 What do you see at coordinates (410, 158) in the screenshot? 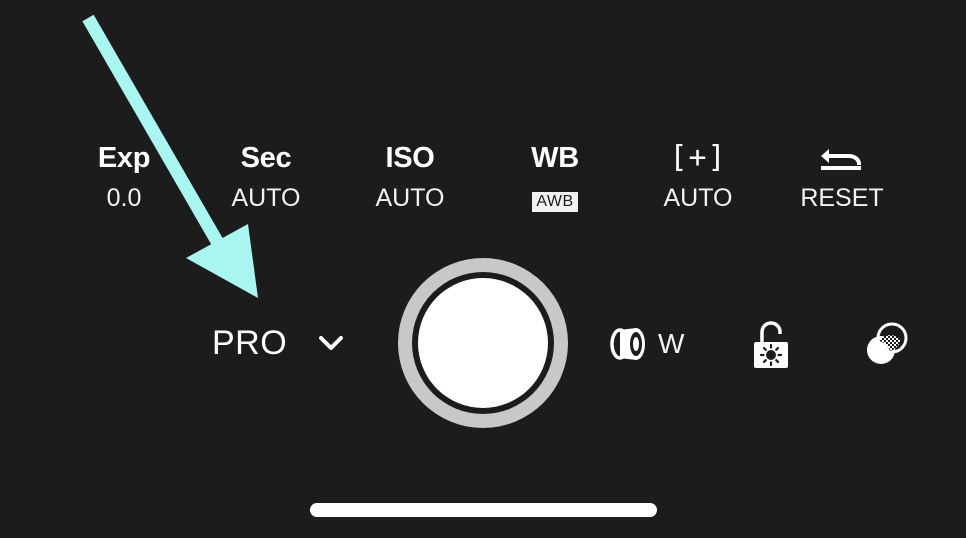
I see `iso-title: ISO` at bounding box center [410, 158].